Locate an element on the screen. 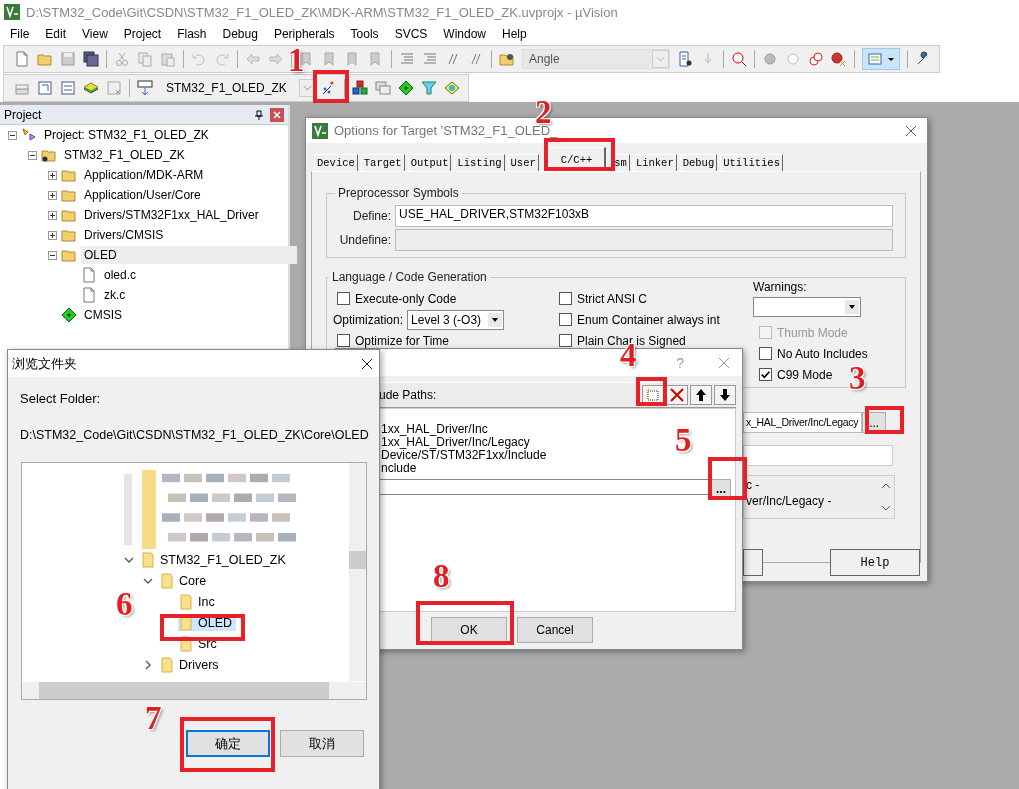 Image resolution: width=1019 pixels, height=789 pixels. file-icon is located at coordinates (89, 275).